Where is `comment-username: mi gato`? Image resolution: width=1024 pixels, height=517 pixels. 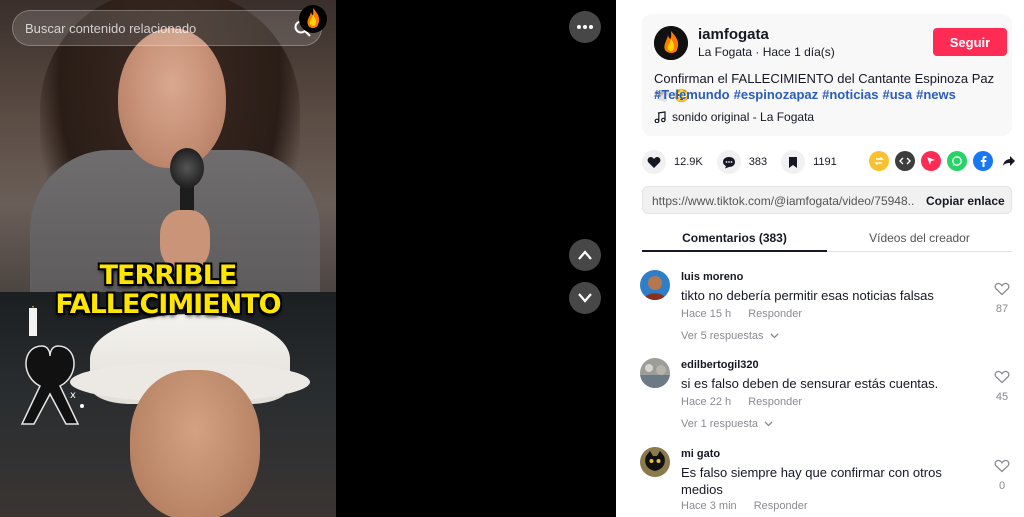 comment-username: mi gato is located at coordinates (700, 454).